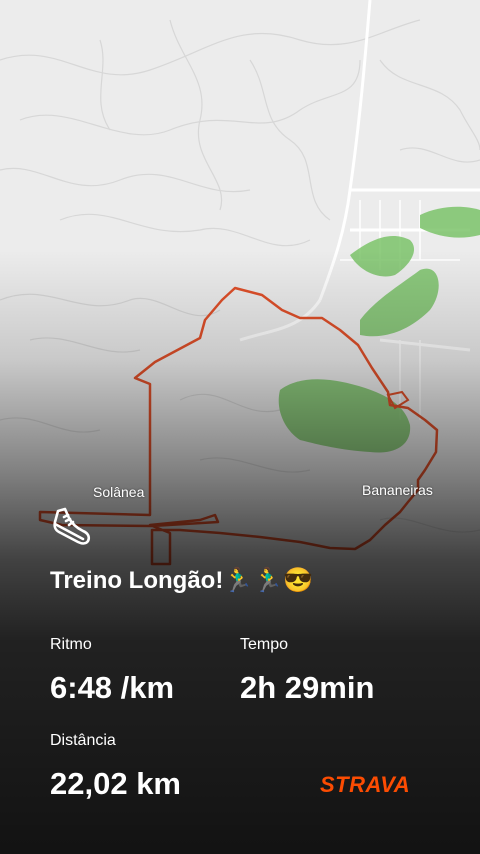 The width and height of the screenshot is (480, 854). Describe the element at coordinates (115, 783) in the screenshot. I see `distance-value: 22,02 km` at that location.